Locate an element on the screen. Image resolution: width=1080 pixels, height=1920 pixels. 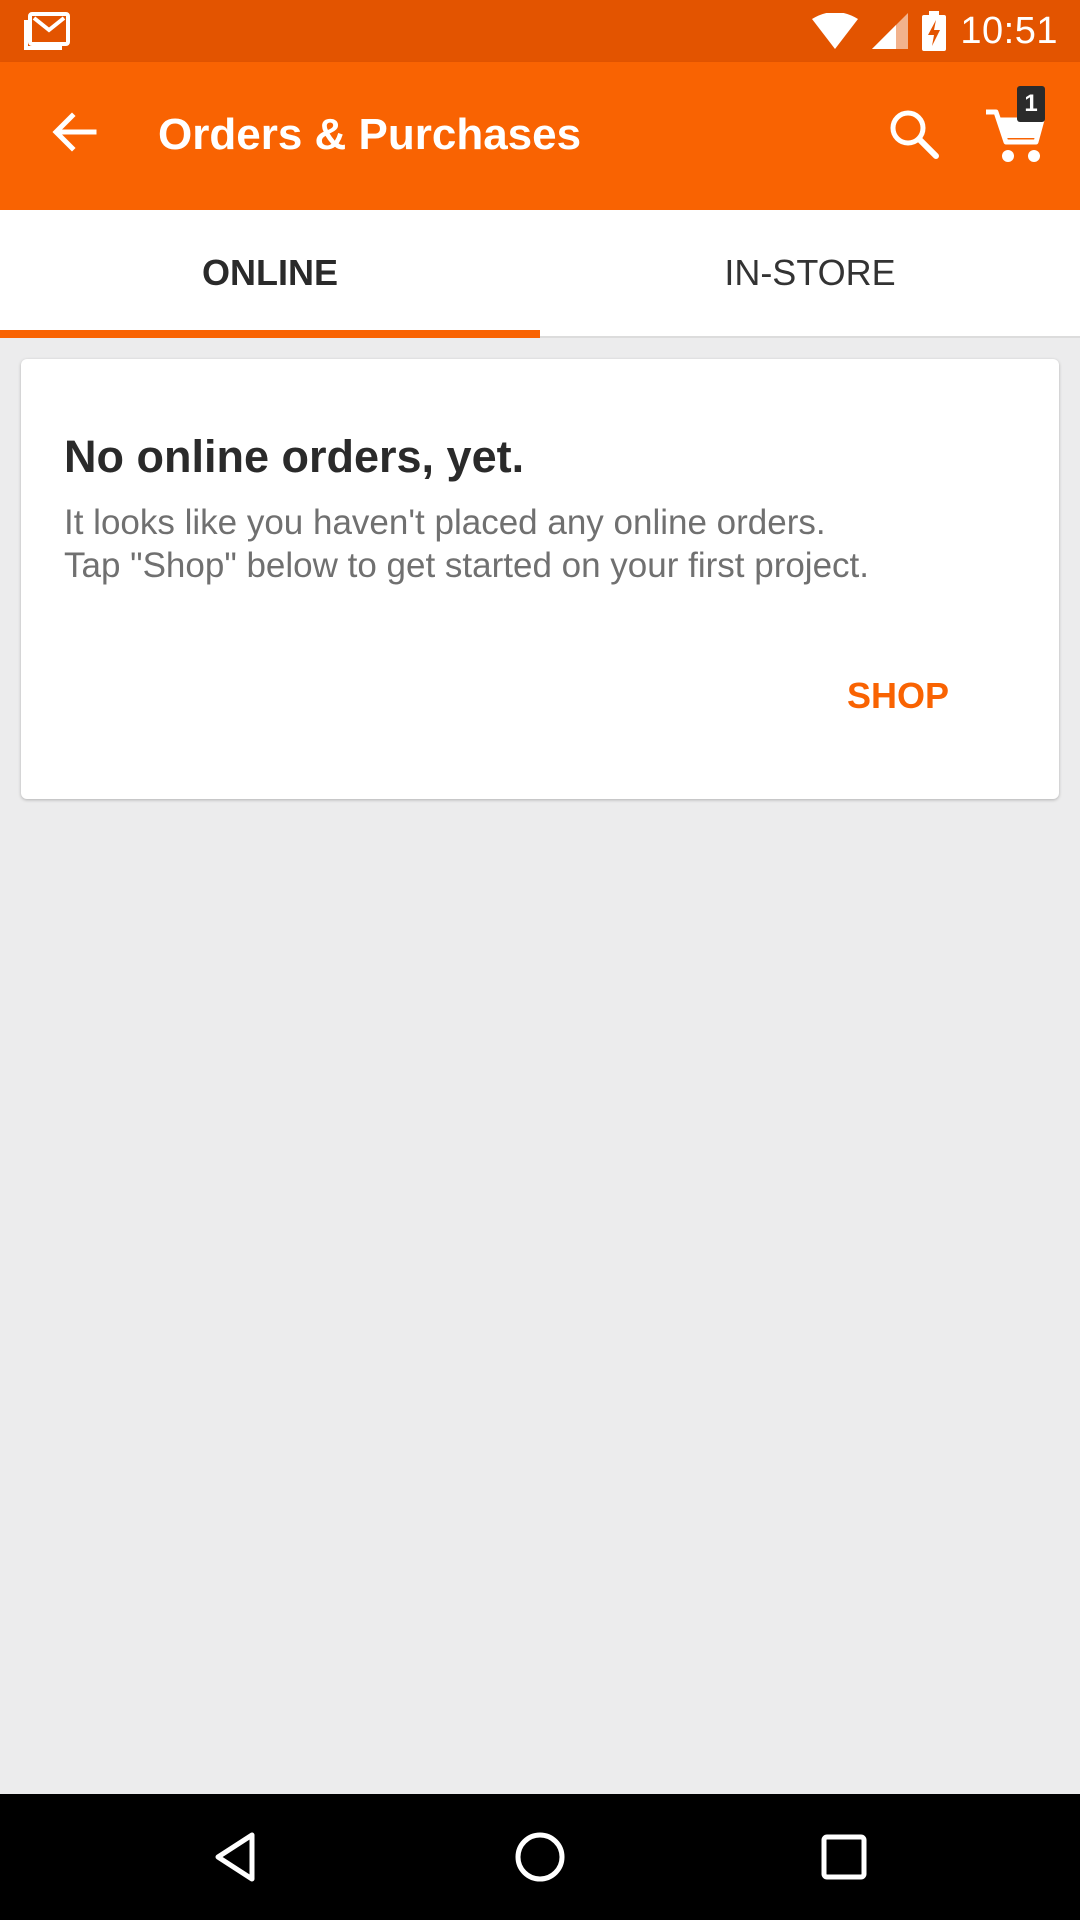
system-nav-bar is located at coordinates (540, 1857).